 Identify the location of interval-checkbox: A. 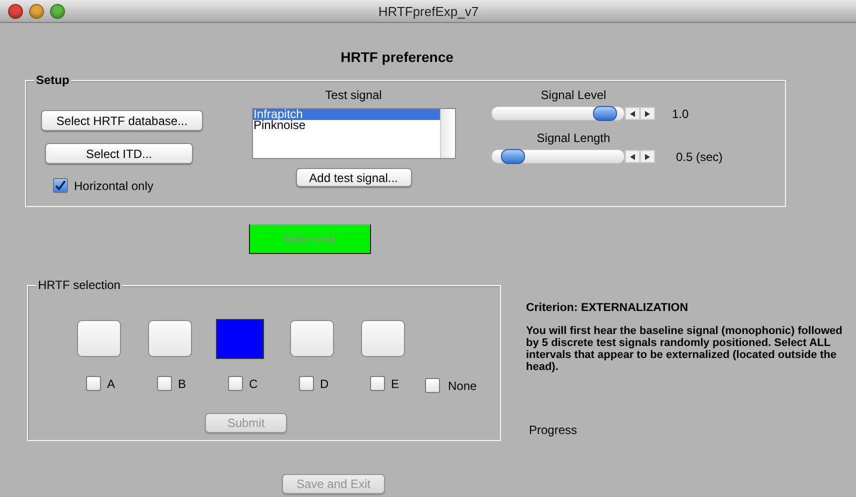
(101, 383).